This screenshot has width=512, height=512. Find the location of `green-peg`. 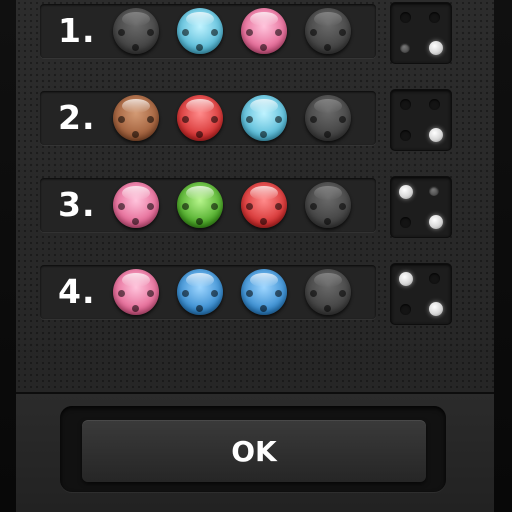

green-peg is located at coordinates (200, 205).